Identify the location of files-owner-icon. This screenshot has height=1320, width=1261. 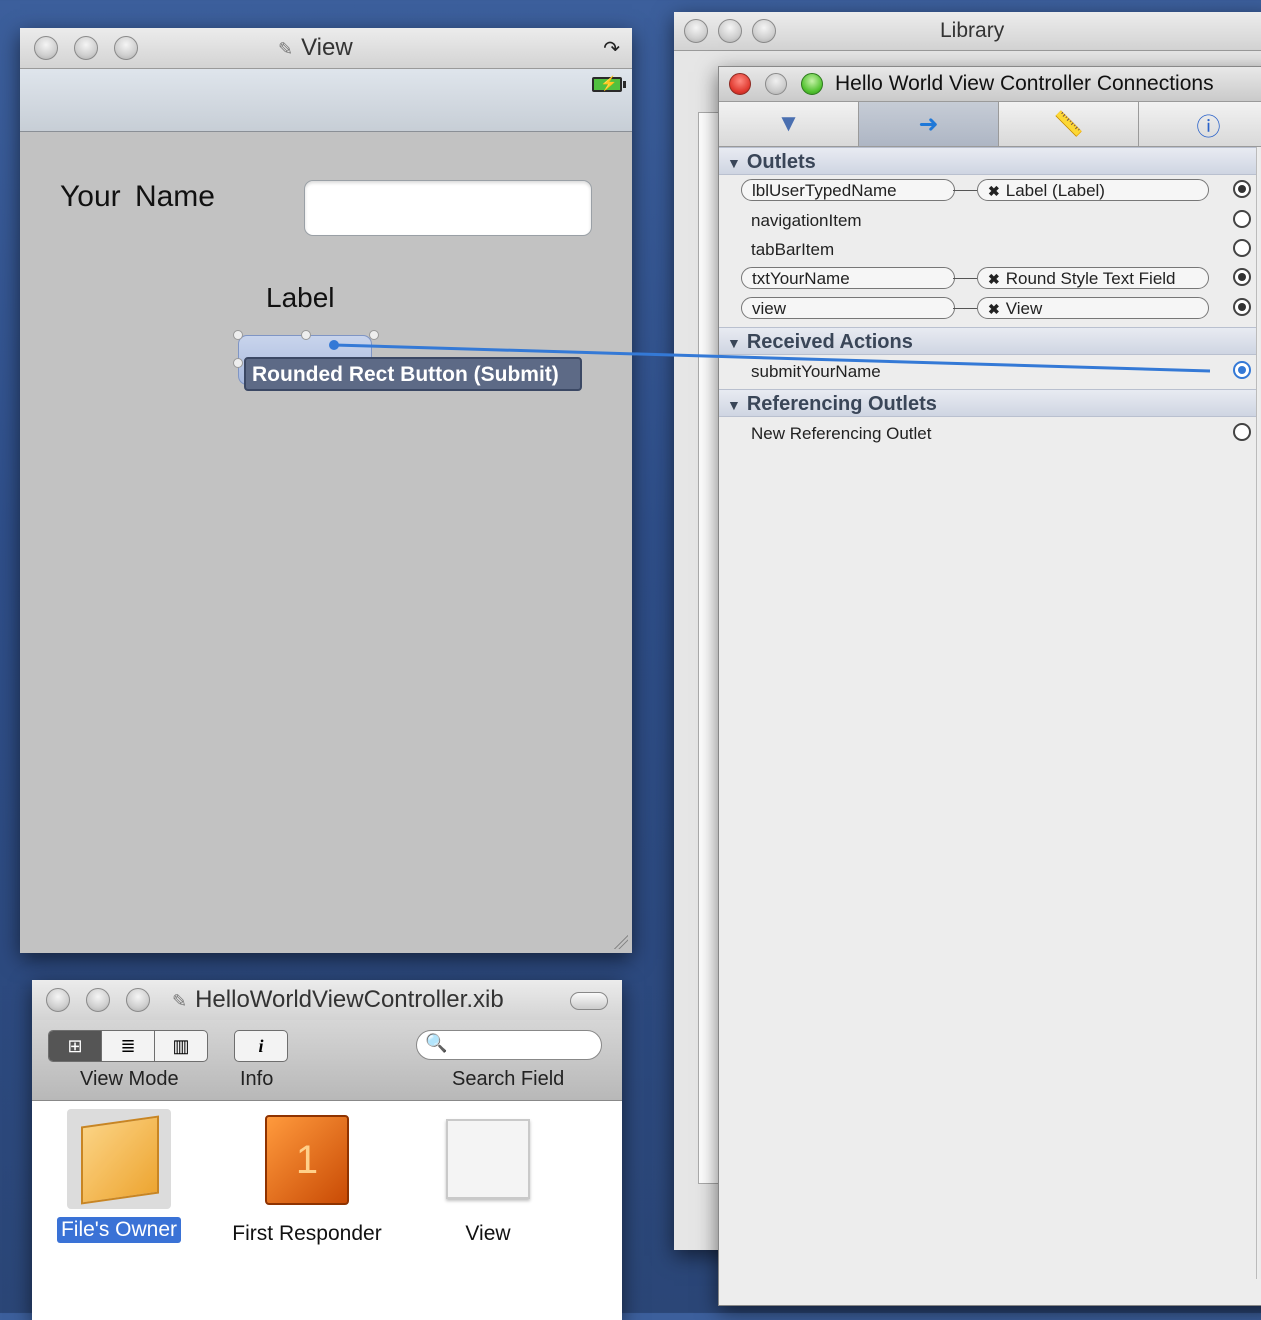
(119, 1159).